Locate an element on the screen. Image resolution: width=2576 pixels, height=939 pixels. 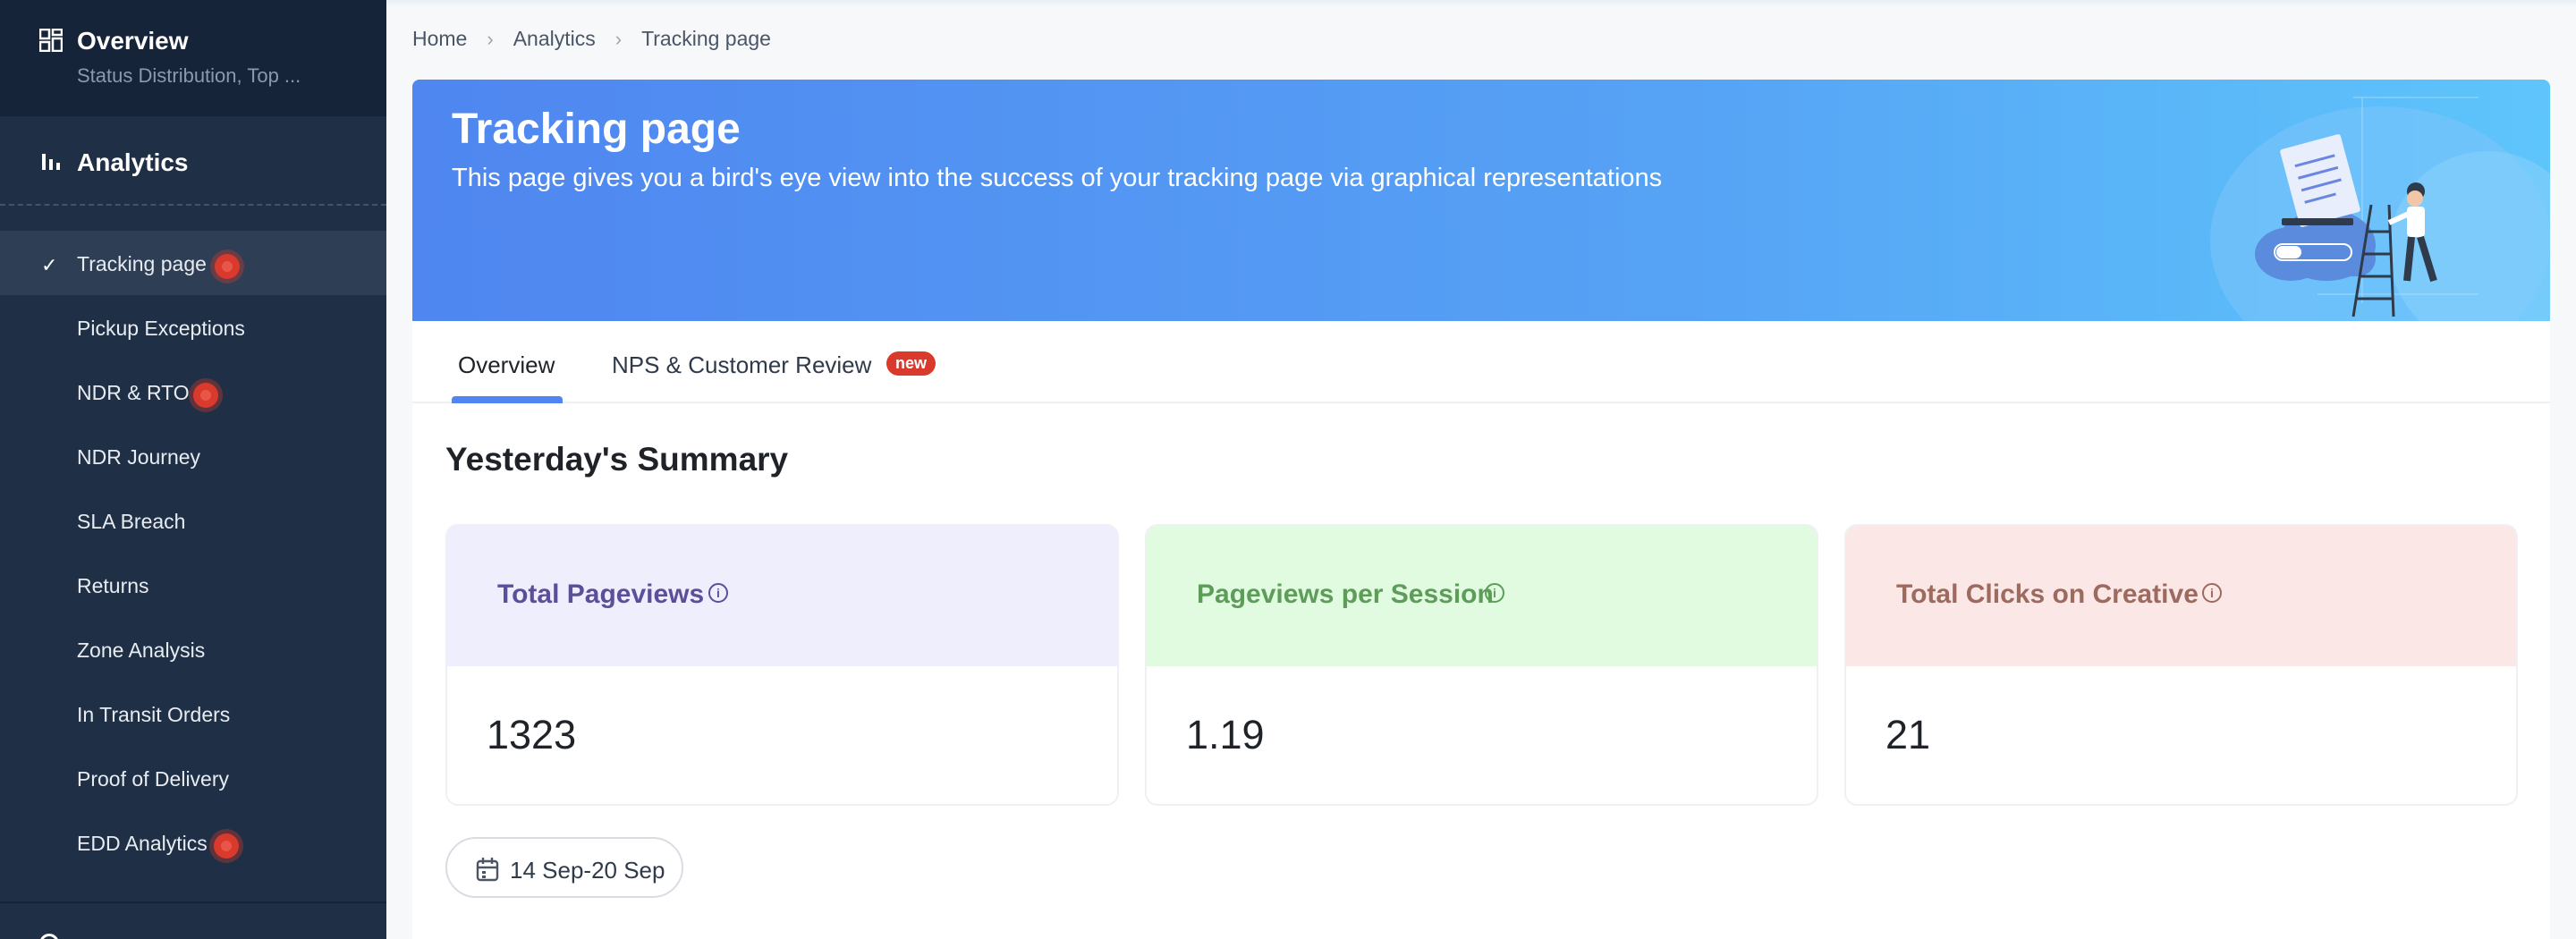
sidebar-item-sla-breach: SLA Breach is located at coordinates (193, 520).